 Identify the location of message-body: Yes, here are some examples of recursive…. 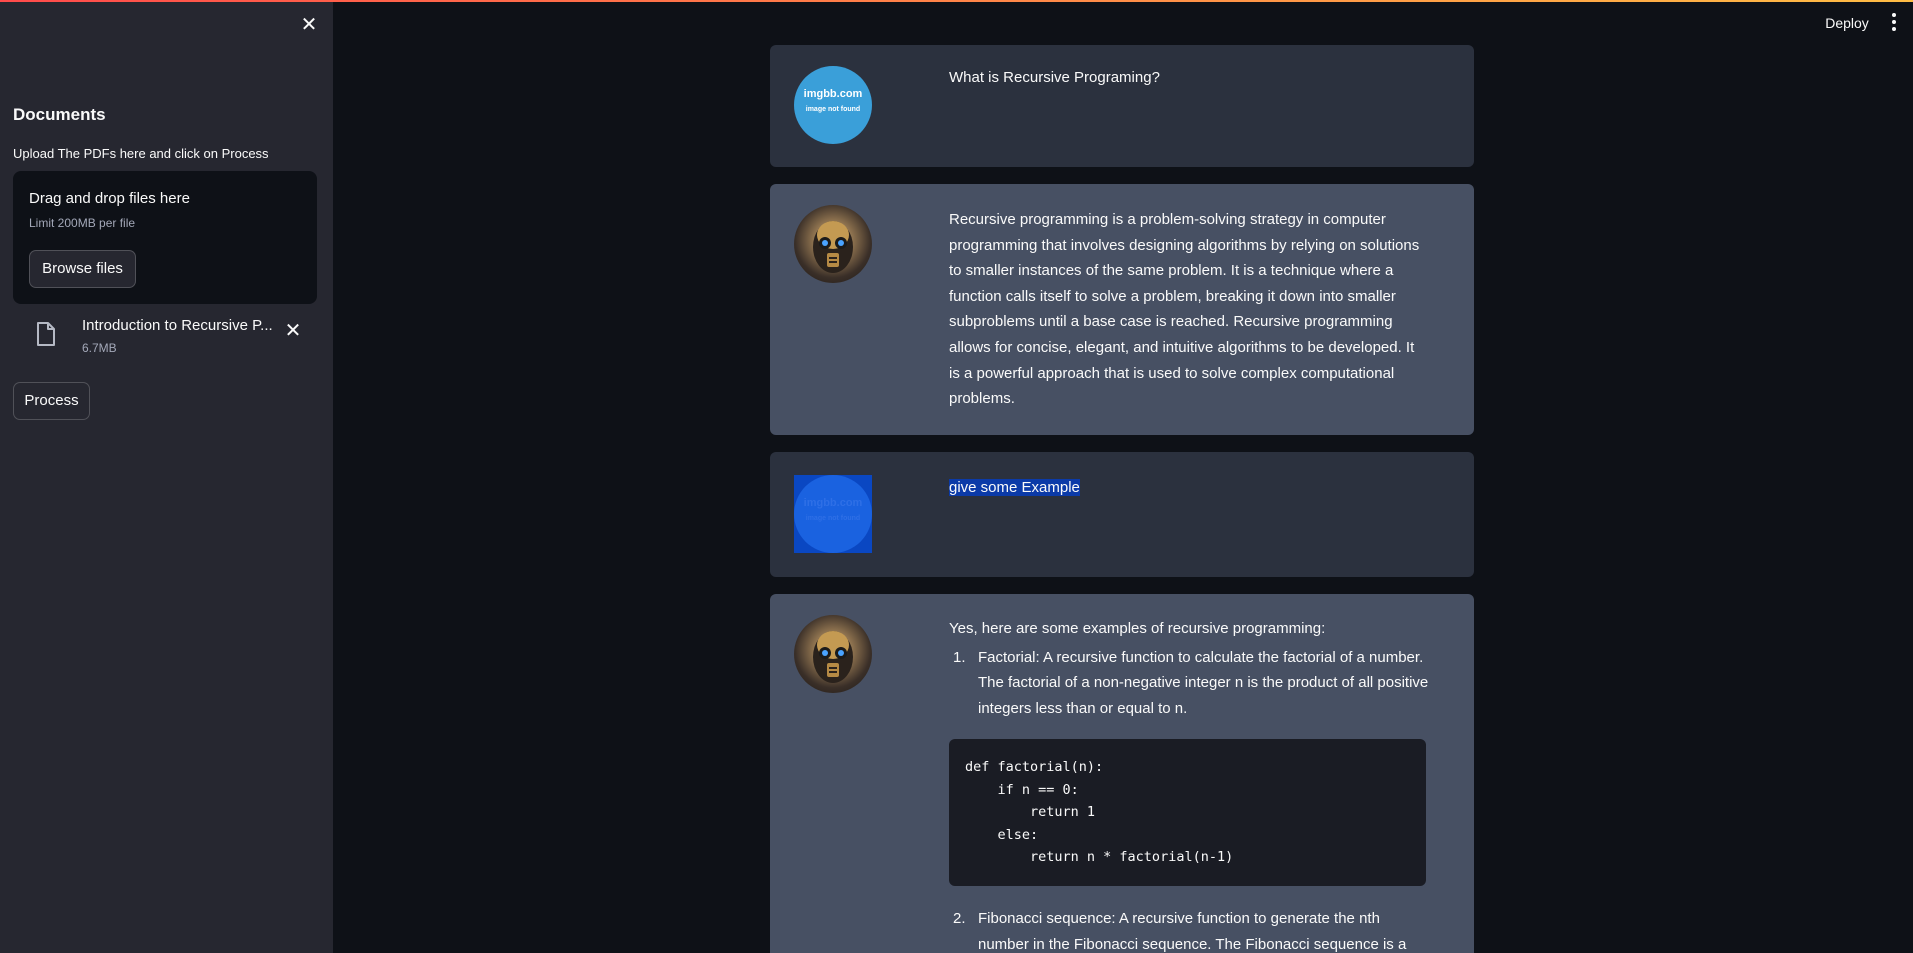
(1189, 784).